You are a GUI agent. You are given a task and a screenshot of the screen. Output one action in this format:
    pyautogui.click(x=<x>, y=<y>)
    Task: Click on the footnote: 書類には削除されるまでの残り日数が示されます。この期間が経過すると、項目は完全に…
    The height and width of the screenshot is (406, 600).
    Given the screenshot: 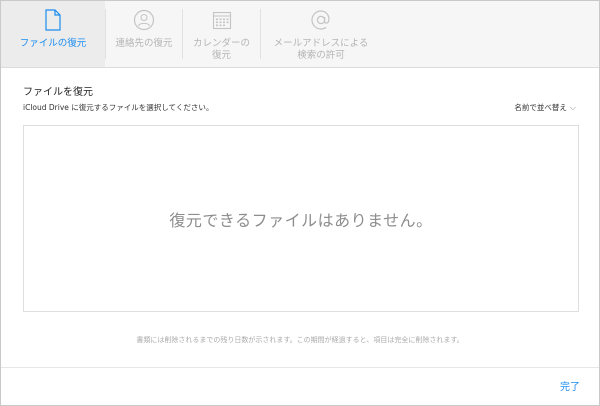 What is the action you would take?
    pyautogui.click(x=300, y=340)
    